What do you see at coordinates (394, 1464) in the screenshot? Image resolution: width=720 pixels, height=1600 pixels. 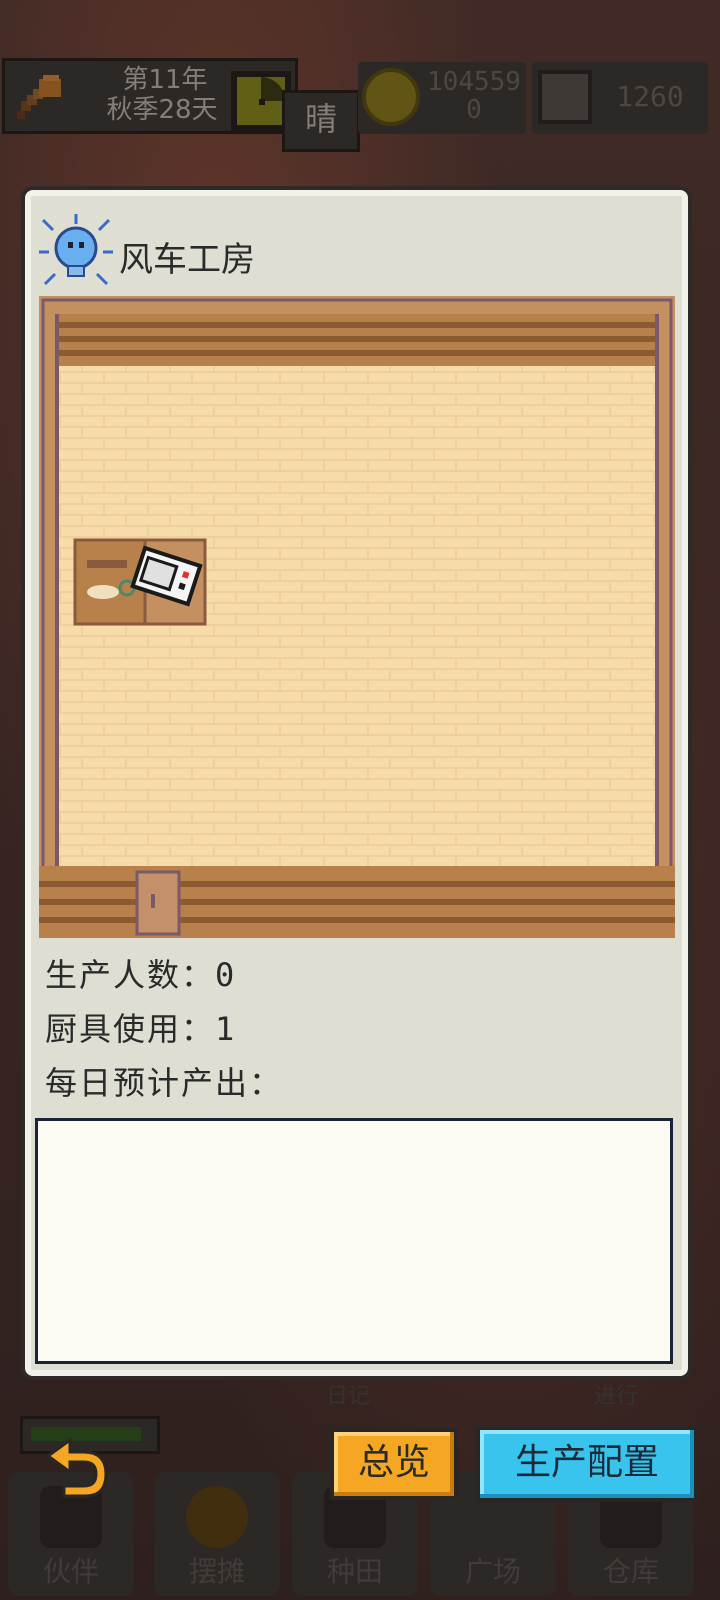 I see `overview-button: 总览` at bounding box center [394, 1464].